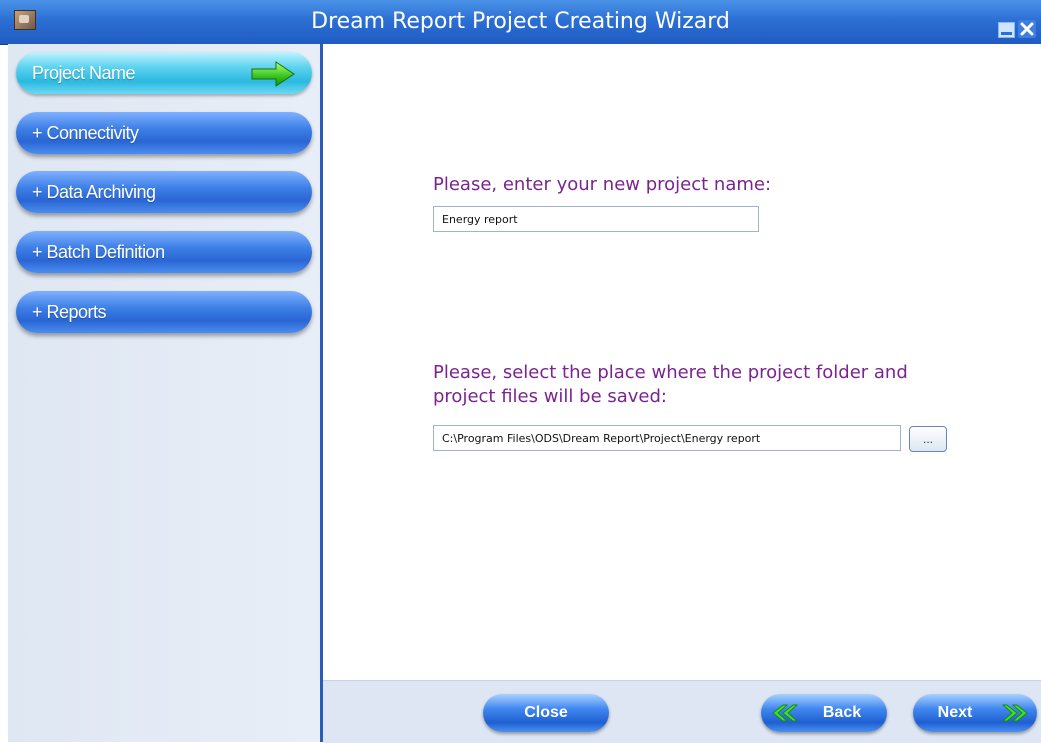  I want to click on close-button-label: Close, so click(546, 712).